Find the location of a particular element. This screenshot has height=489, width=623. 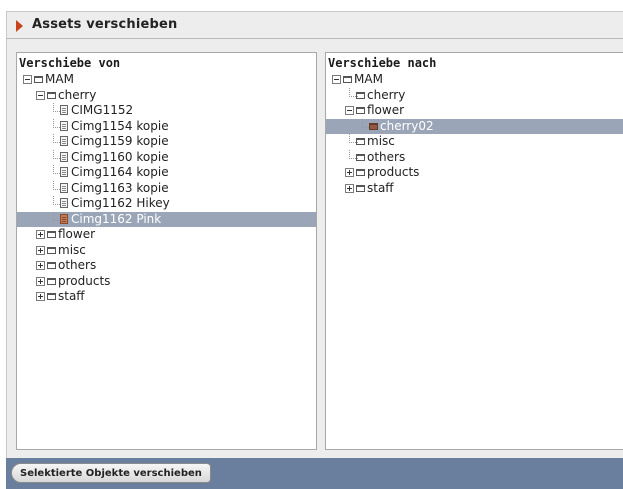

target-node-mam: MAM is located at coordinates (474, 80).